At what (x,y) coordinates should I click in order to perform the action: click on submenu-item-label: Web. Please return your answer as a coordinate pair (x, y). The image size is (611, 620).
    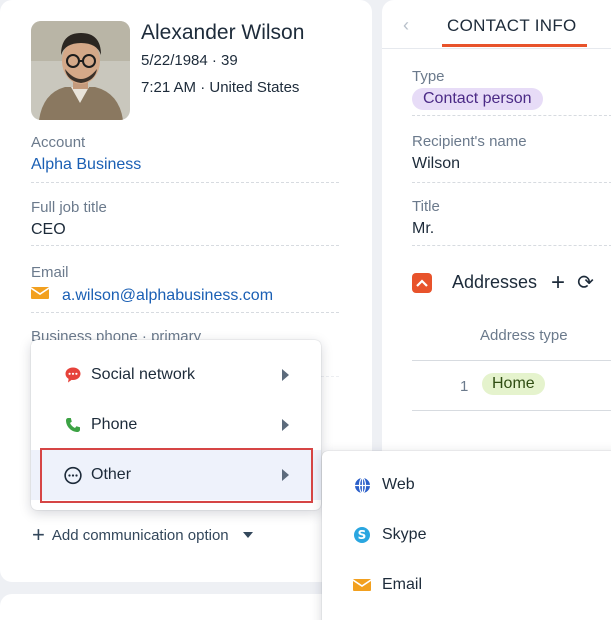
    Looking at the image, I should click on (398, 484).